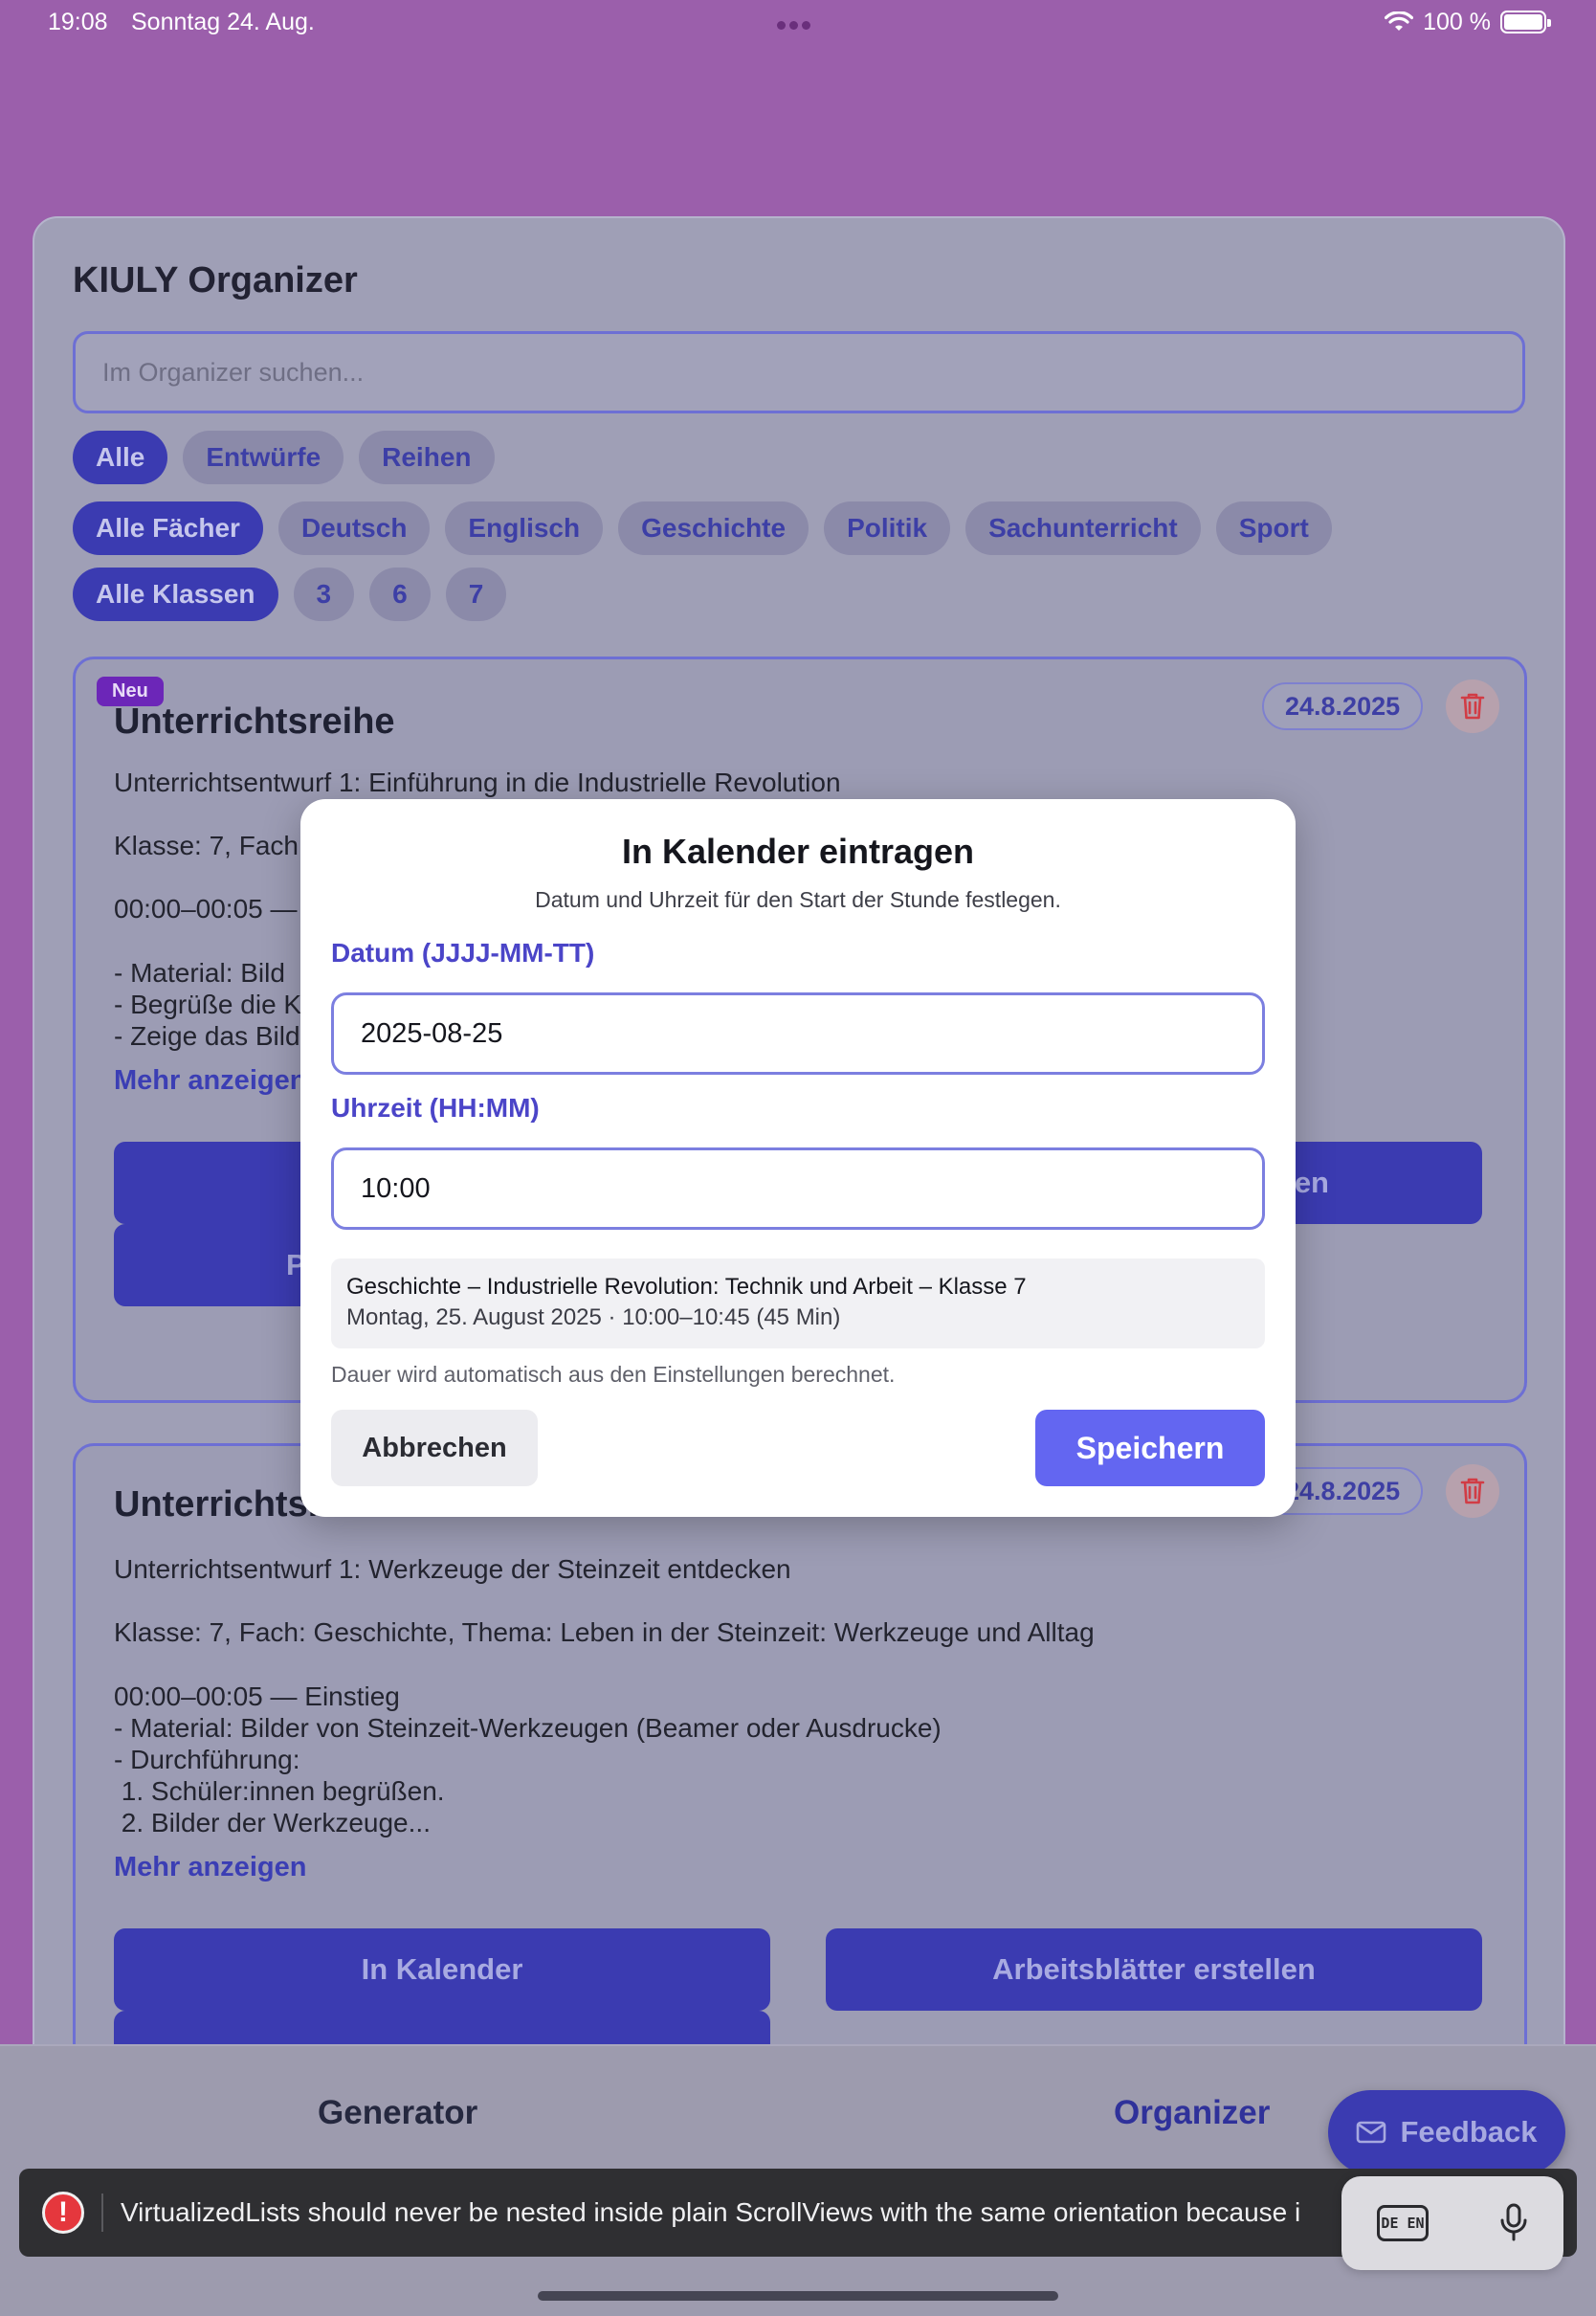  I want to click on mail-icon, so click(1371, 2132).